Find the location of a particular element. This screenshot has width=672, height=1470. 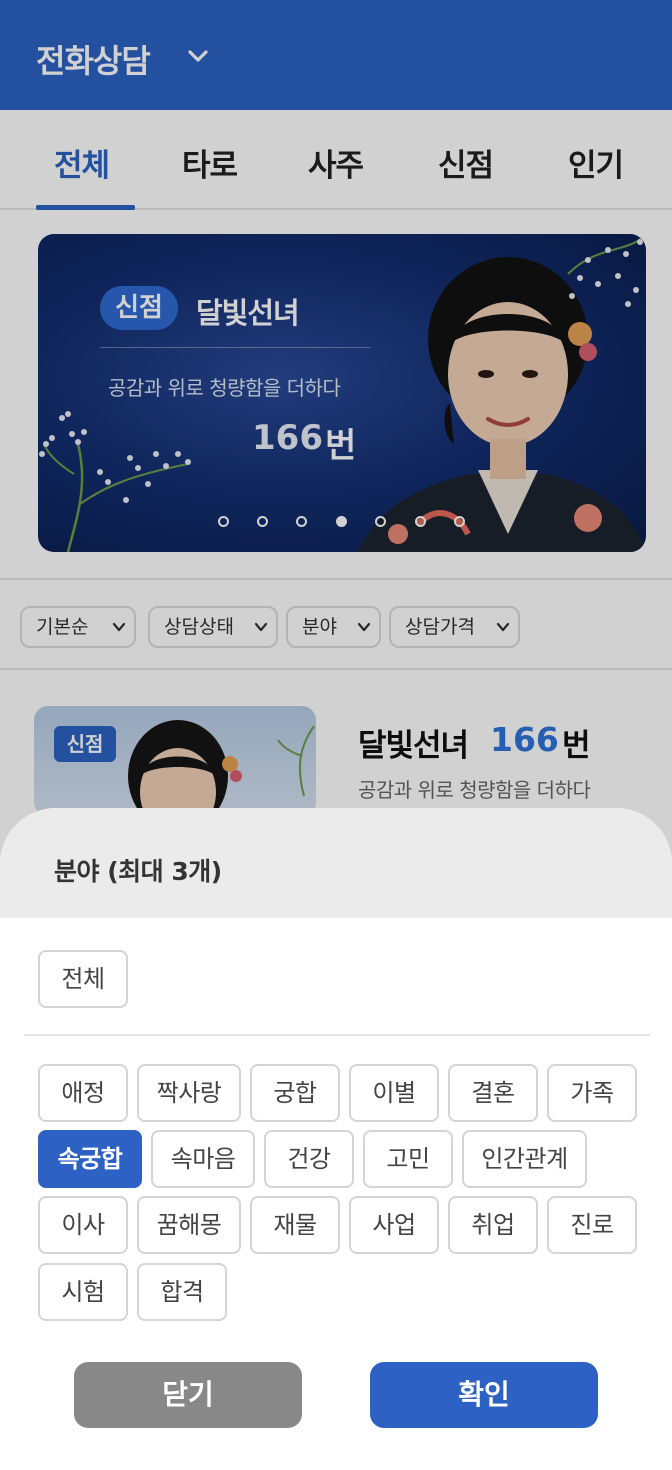

option-chip: 재물 is located at coordinates (295, 1225).